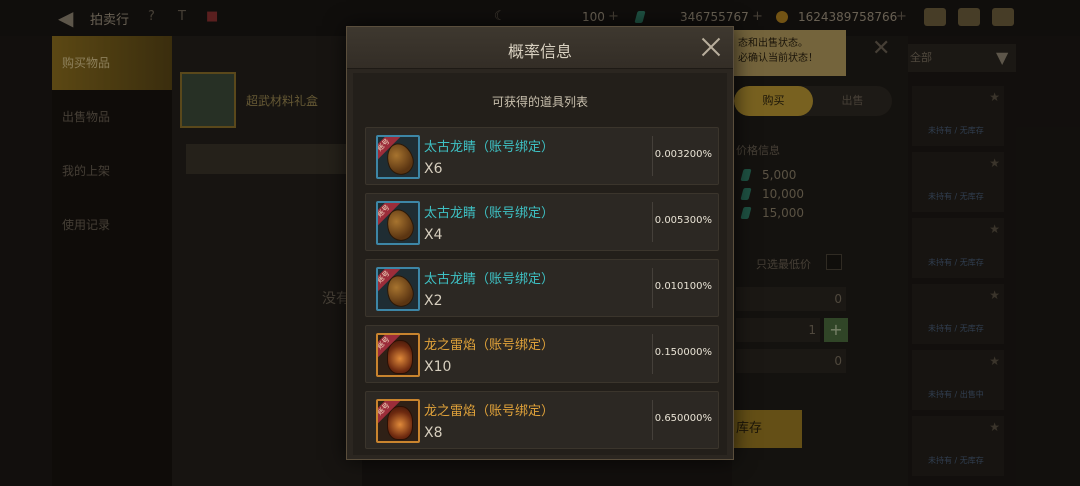 Image resolution: width=1080 pixels, height=486 pixels. What do you see at coordinates (683, 154) in the screenshot?
I see `item-probability: 0.003200%` at bounding box center [683, 154].